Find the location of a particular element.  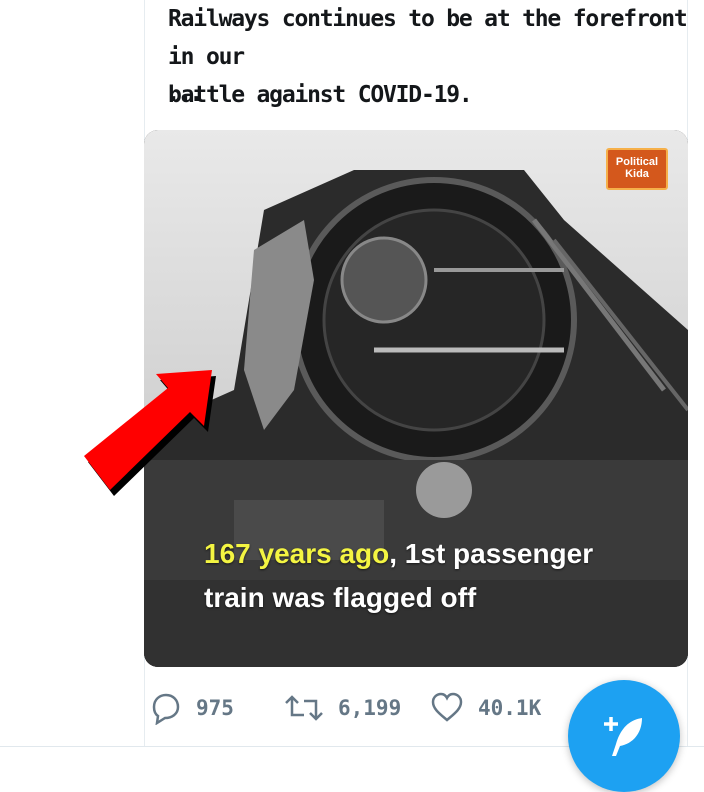

tweet-text-line-2: battle against COVID-19. is located at coordinates (320, 95).